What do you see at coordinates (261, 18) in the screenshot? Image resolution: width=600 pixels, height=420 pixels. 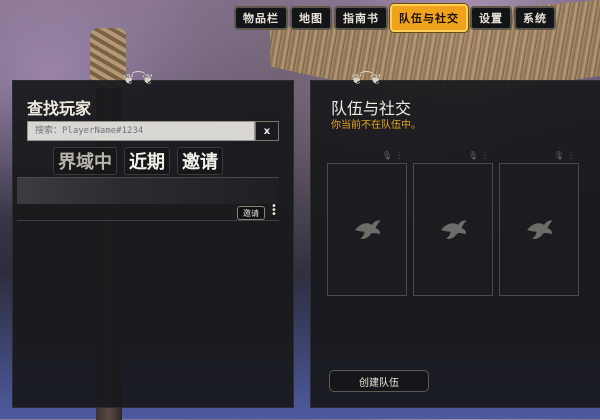 I see `tab-inventory: 物品栏` at bounding box center [261, 18].